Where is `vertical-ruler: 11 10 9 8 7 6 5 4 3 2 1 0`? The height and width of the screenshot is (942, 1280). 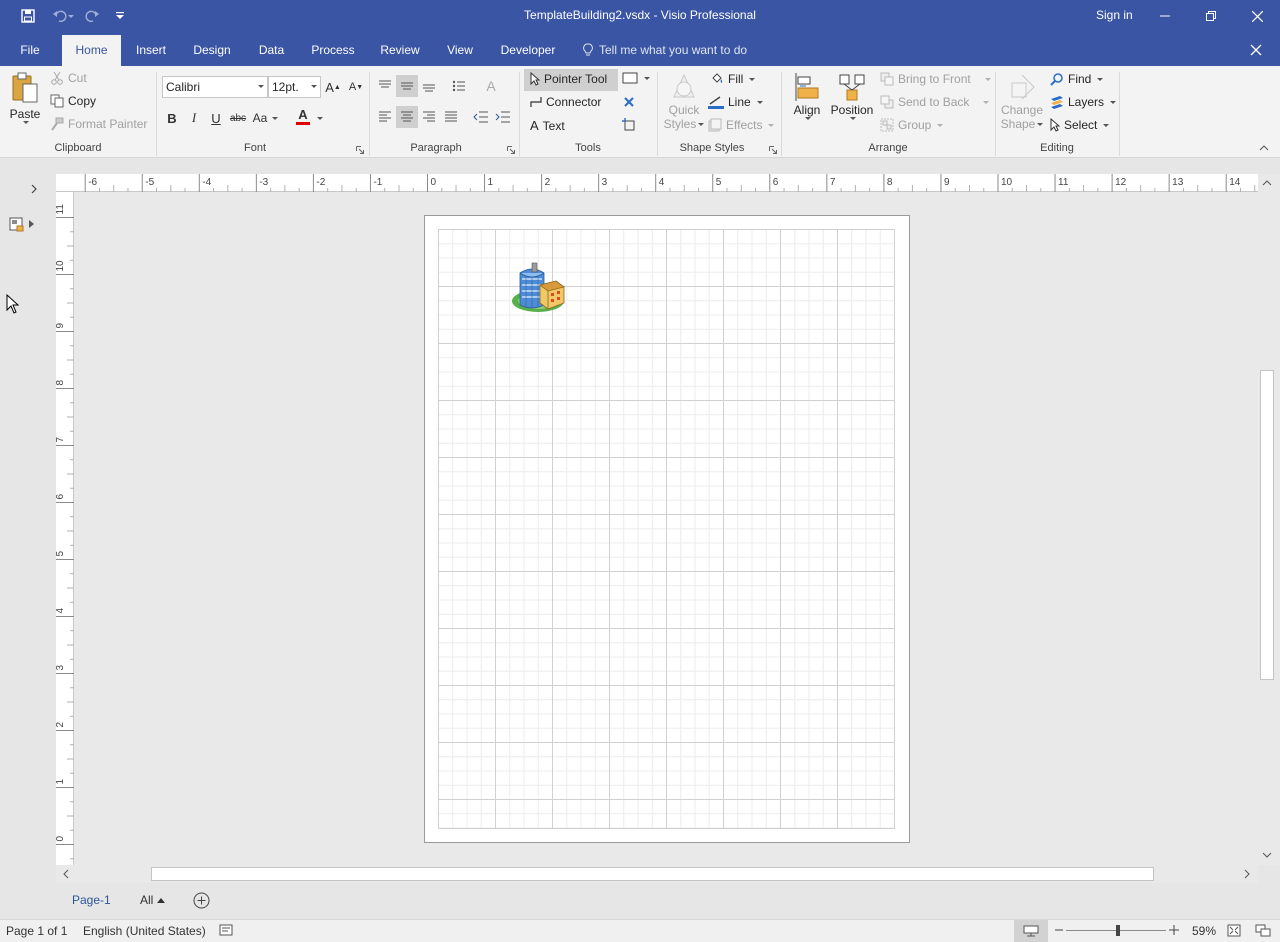 vertical-ruler: 11 10 9 8 7 6 5 4 3 2 1 0 is located at coordinates (65, 528).